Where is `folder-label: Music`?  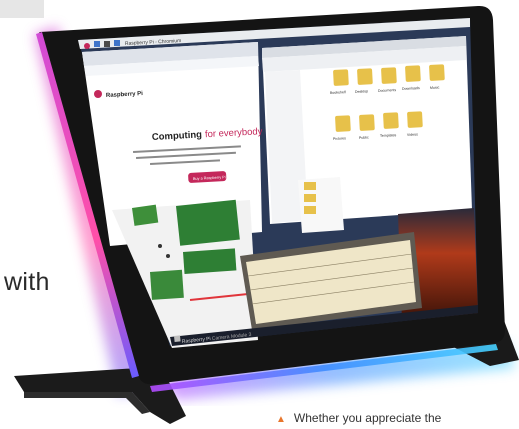
folder-label: Music is located at coordinates (435, 88).